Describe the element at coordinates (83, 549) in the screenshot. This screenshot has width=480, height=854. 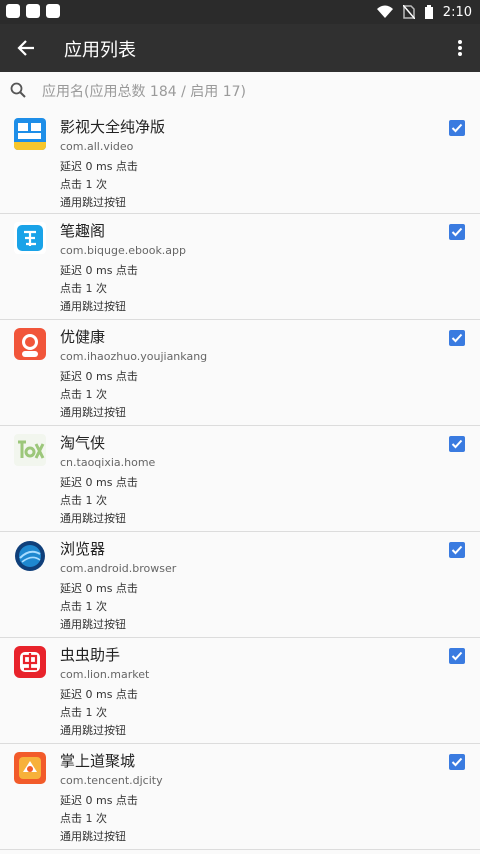
I see `app-name: 浏览器` at that location.